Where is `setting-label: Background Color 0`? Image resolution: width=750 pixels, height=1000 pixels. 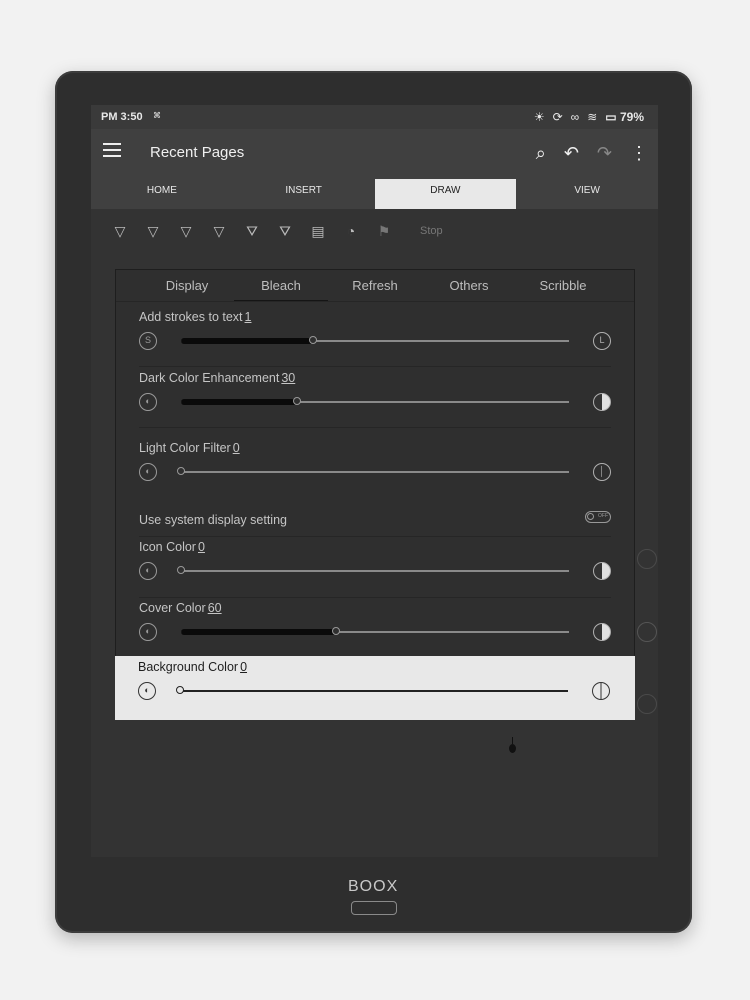 setting-label: Background Color 0 is located at coordinates (193, 667).